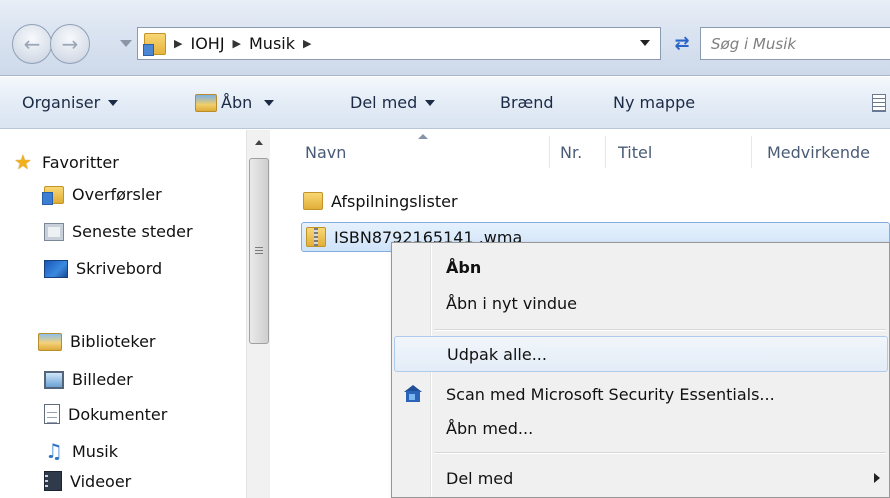  What do you see at coordinates (272, 43) in the screenshot?
I see `breadcrumb-item-musik: Musik` at bounding box center [272, 43].